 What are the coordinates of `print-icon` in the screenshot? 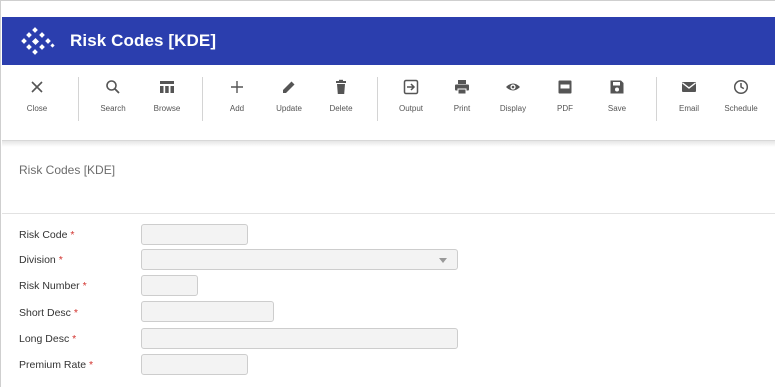 It's located at (462, 87).